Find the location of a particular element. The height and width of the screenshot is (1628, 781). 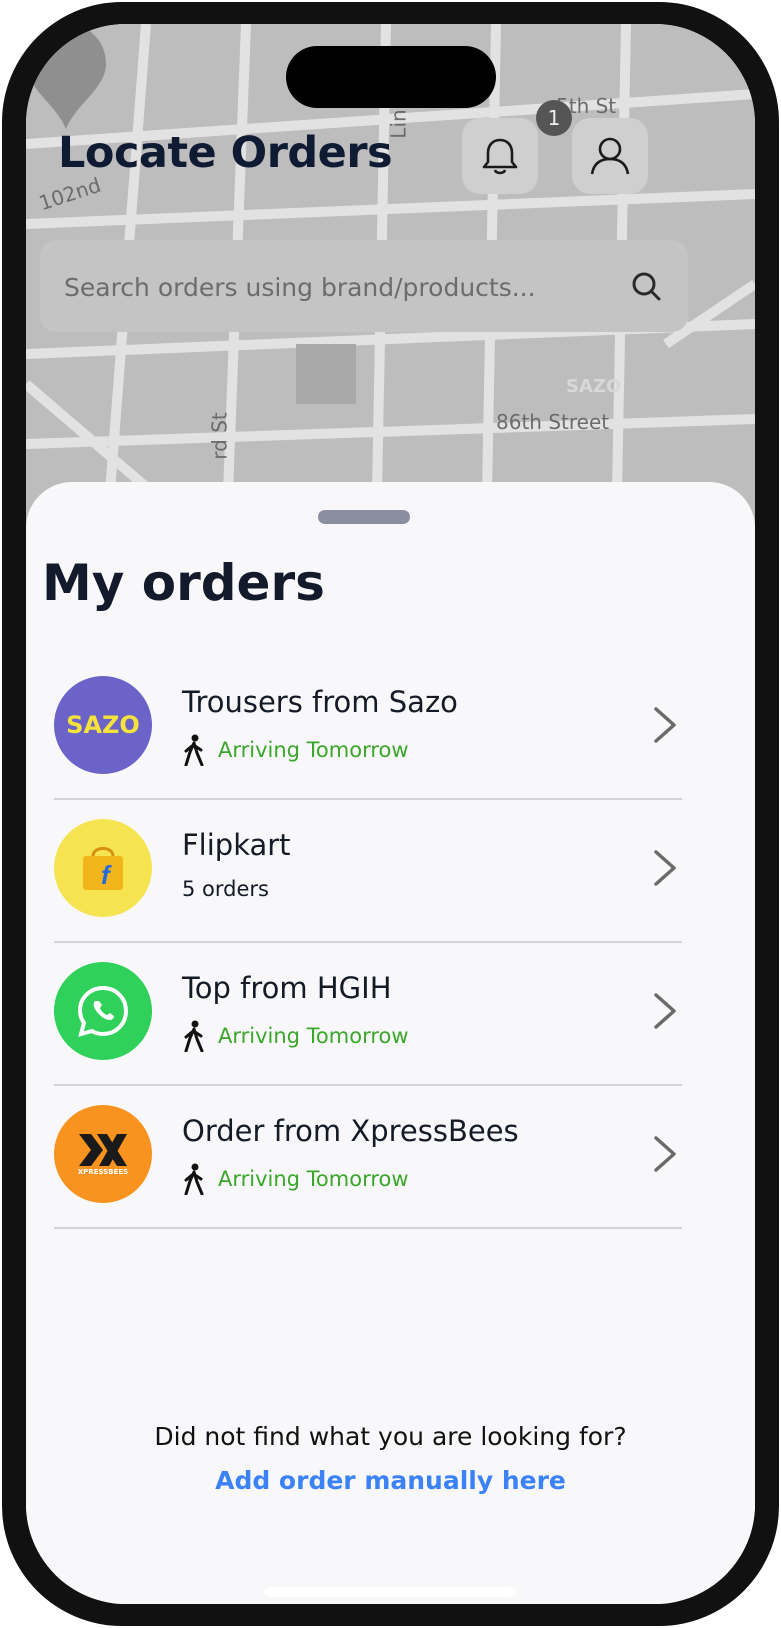

xpressbees-logo: XPRESSBEES is located at coordinates (103, 1154).